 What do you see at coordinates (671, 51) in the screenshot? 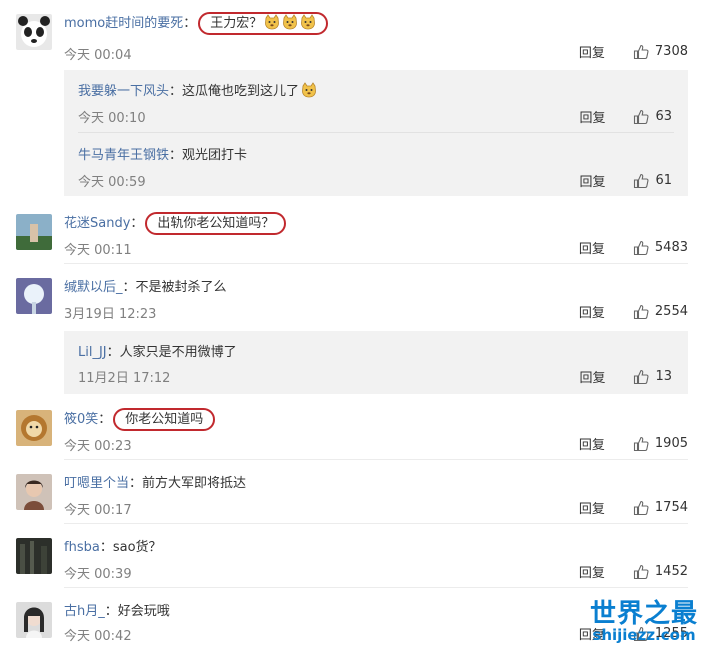
I see `like-count: 7308` at bounding box center [671, 51].